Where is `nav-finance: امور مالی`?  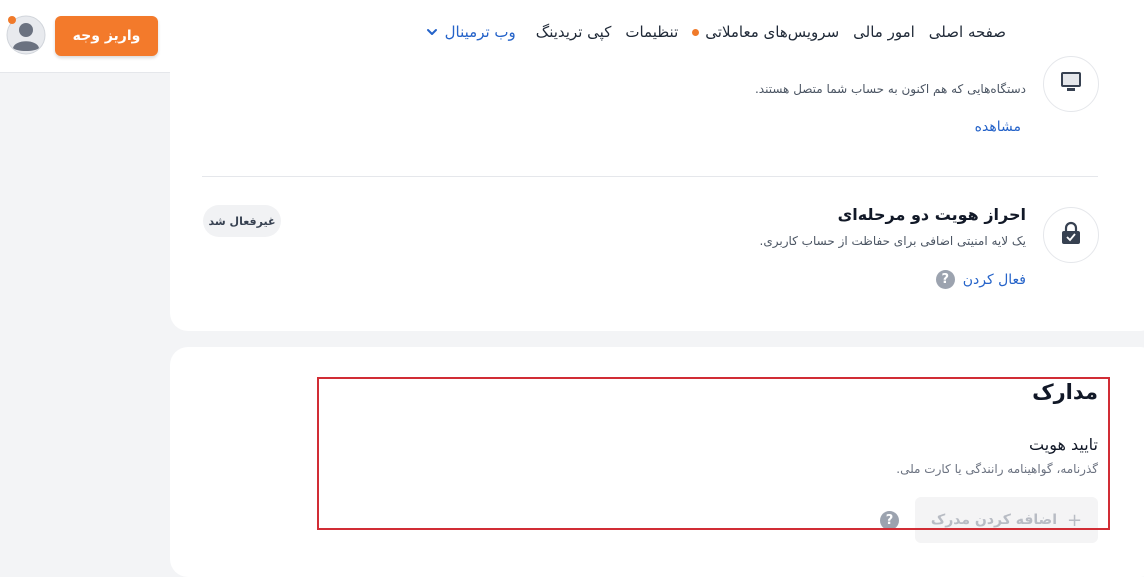 nav-finance: امور مالی is located at coordinates (884, 32).